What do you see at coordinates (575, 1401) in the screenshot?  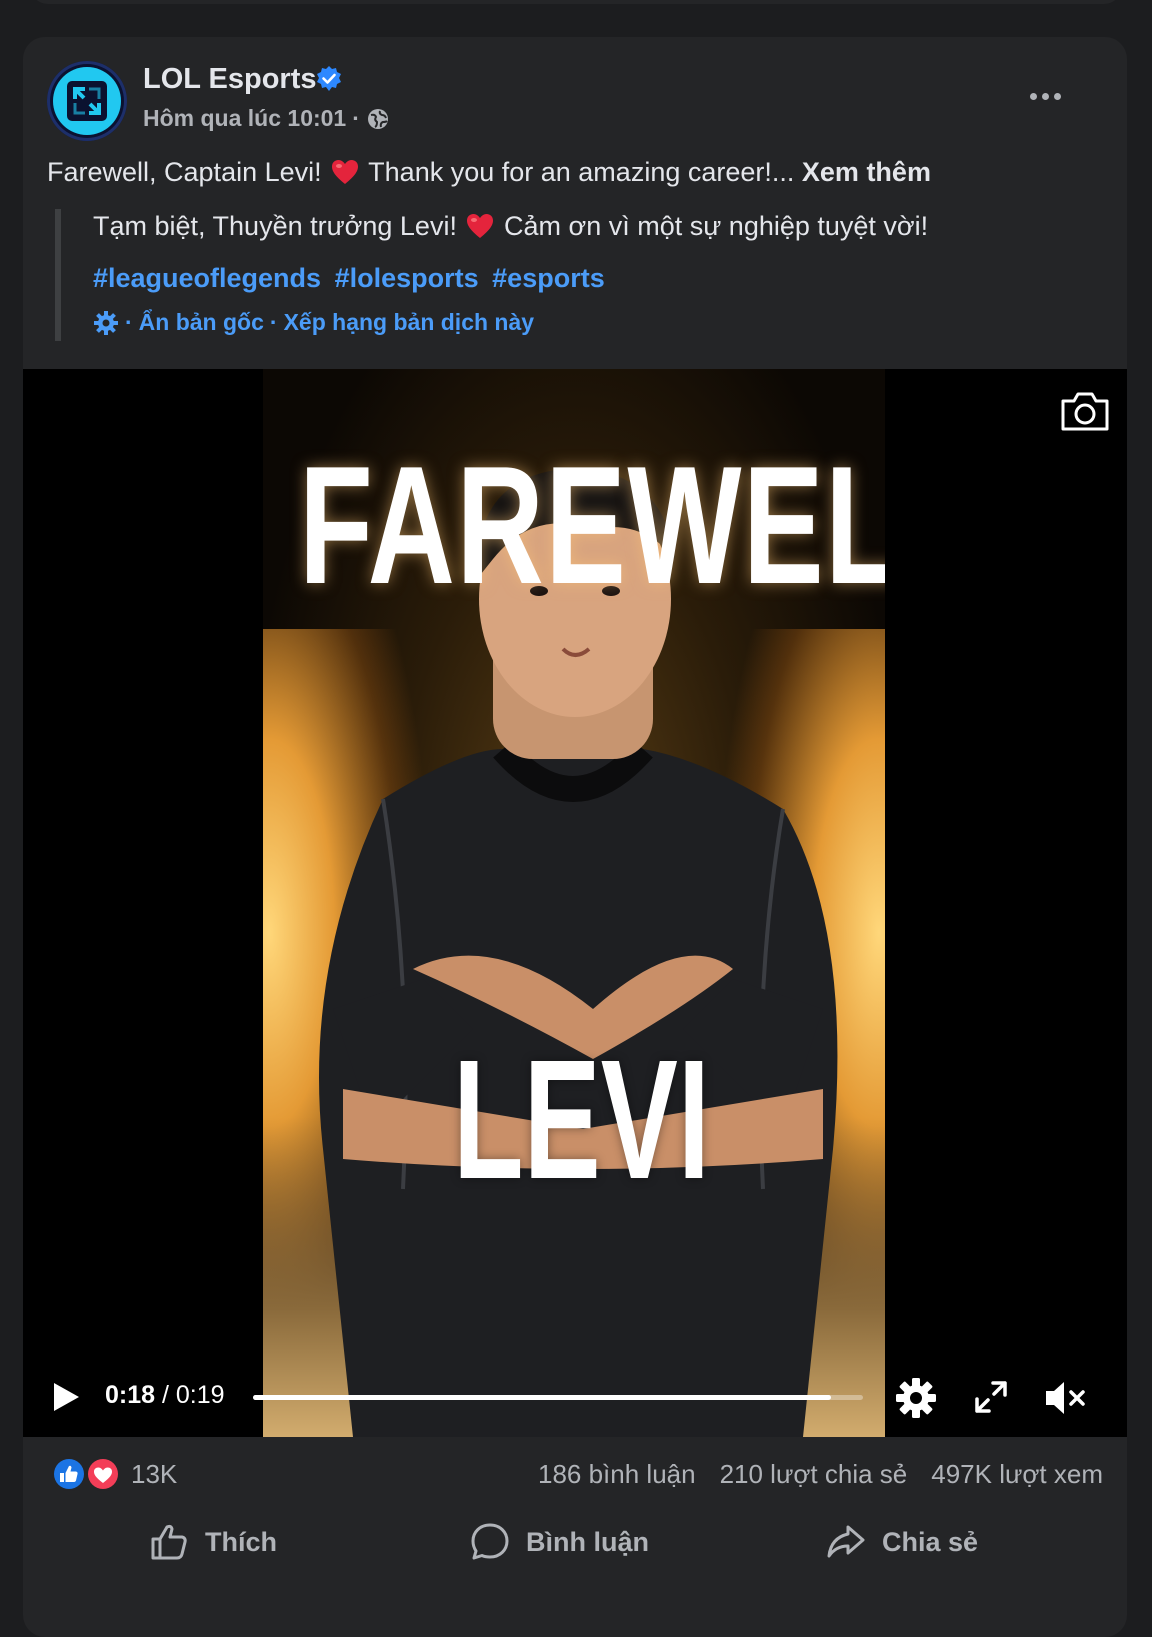 I see `video-controls: 0:18 / 0:19` at bounding box center [575, 1401].